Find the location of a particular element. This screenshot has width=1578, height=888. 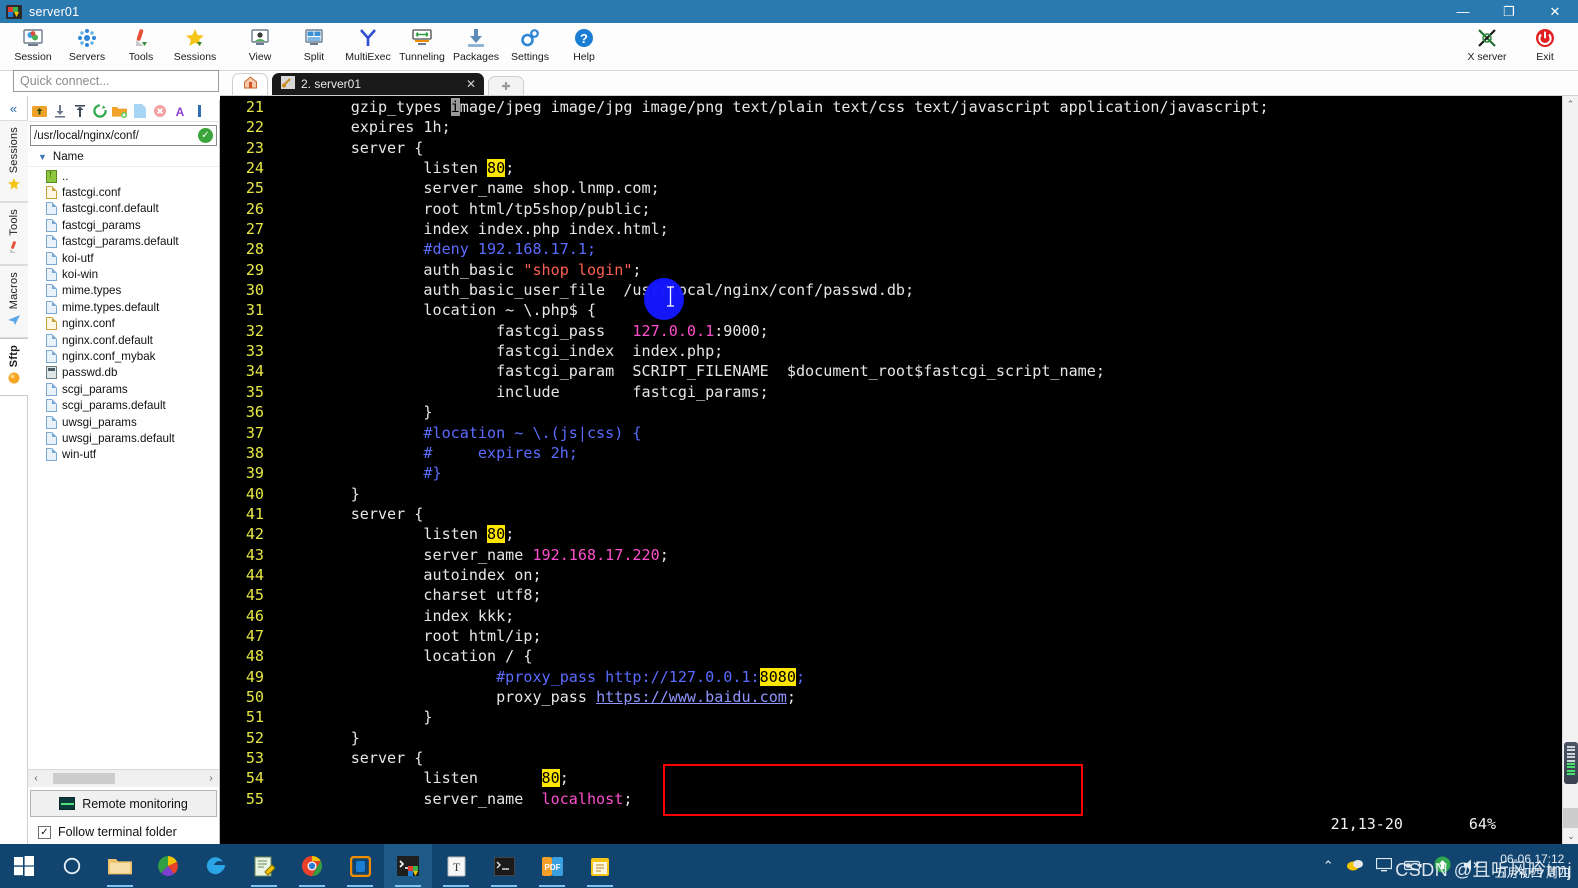

windows-start-button is located at coordinates (24, 866).